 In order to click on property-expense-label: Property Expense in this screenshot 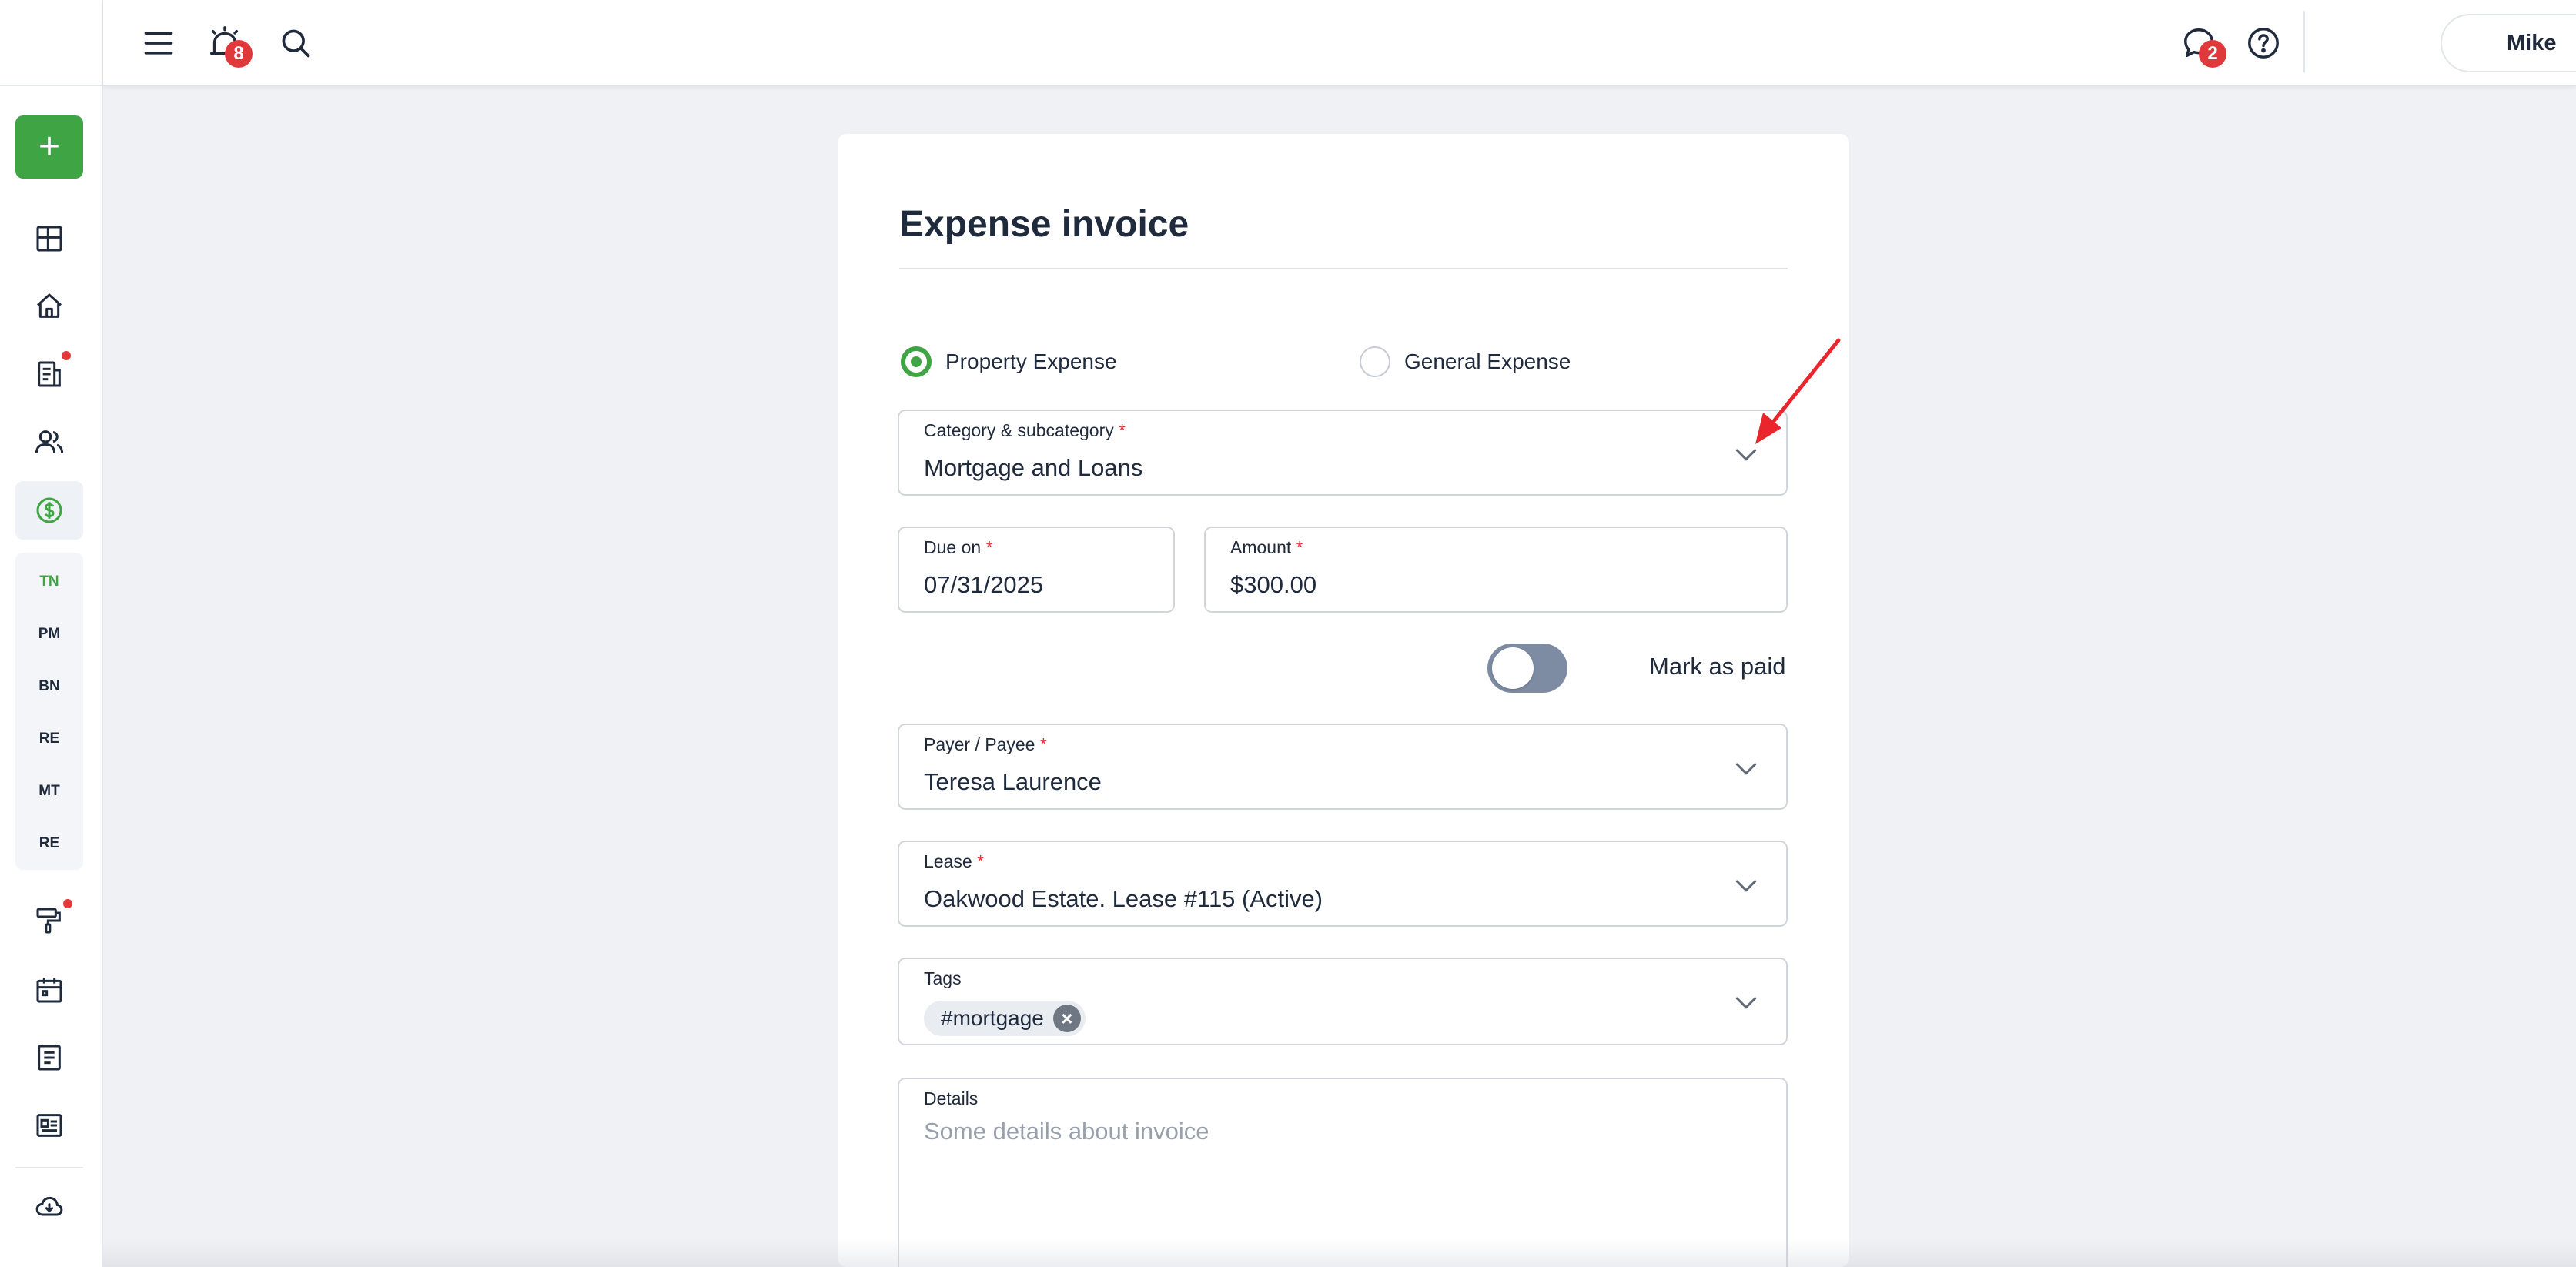, I will do `click(1031, 361)`.